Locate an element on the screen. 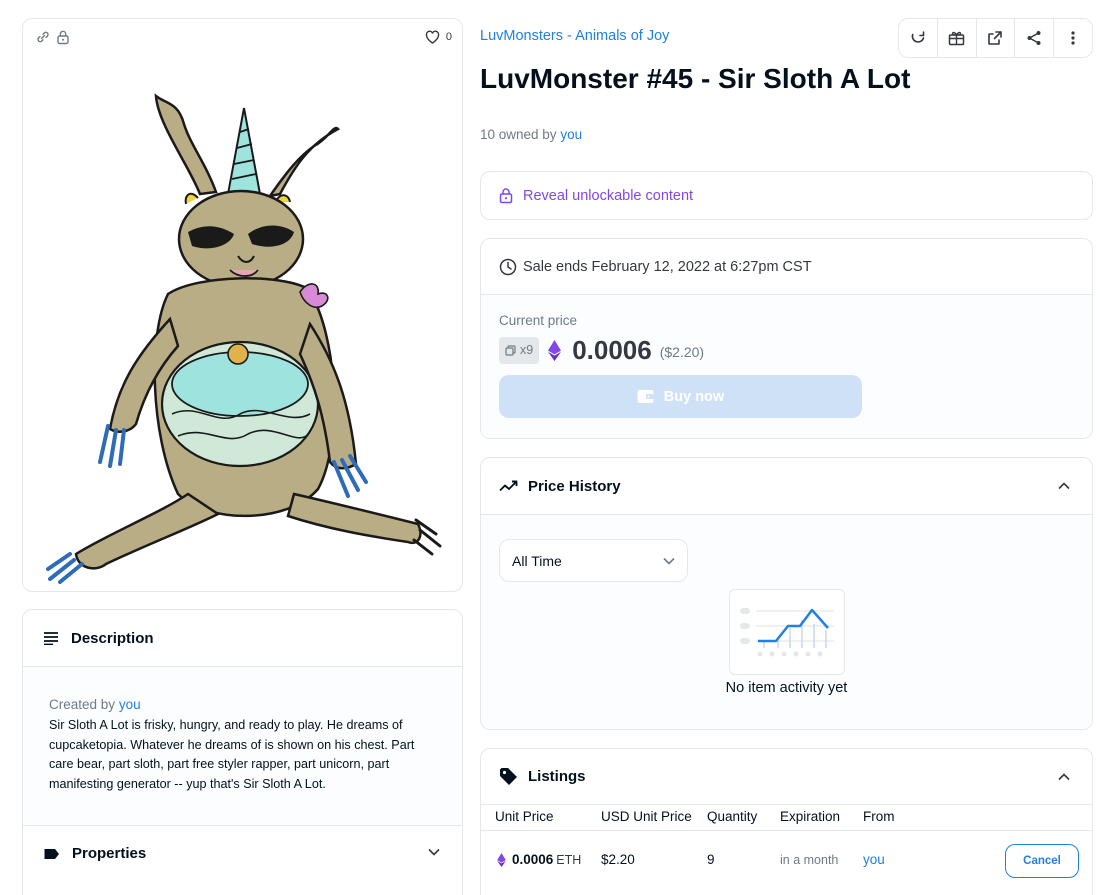 The image size is (1100, 895). quantity-text: x9 is located at coordinates (527, 350).